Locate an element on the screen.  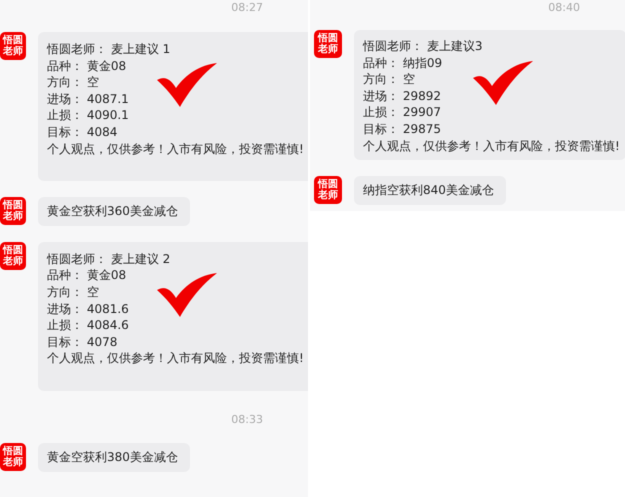
message-bubble: 纳指空获利840美金减仓 is located at coordinates (430, 190).